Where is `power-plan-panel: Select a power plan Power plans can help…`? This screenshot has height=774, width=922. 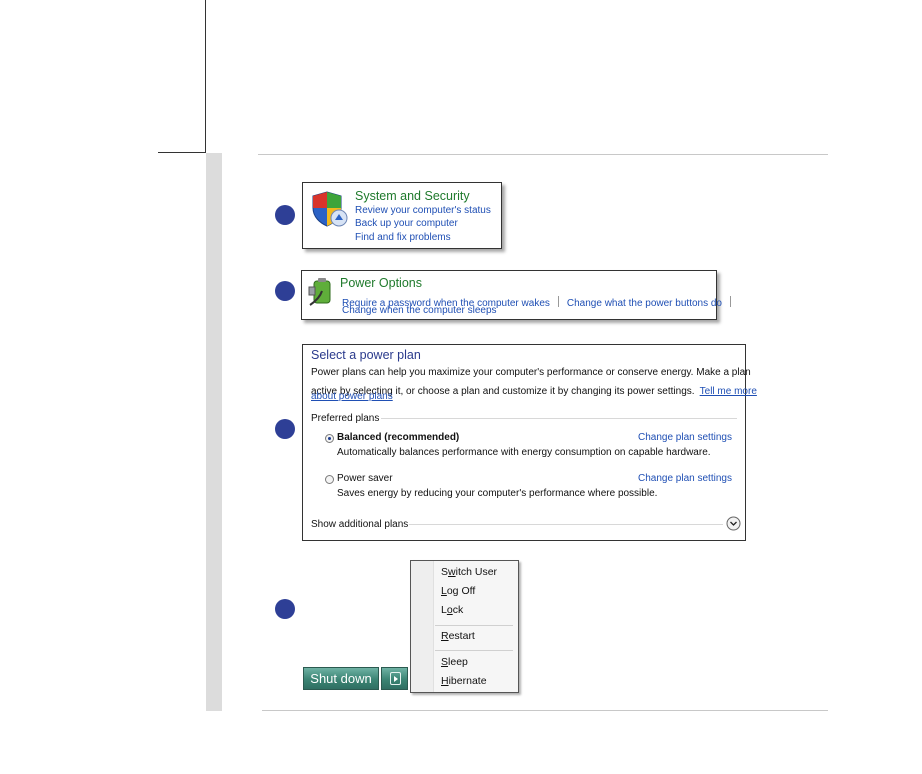
power-plan-panel: Select a power plan Power plans can help… is located at coordinates (529, 442).